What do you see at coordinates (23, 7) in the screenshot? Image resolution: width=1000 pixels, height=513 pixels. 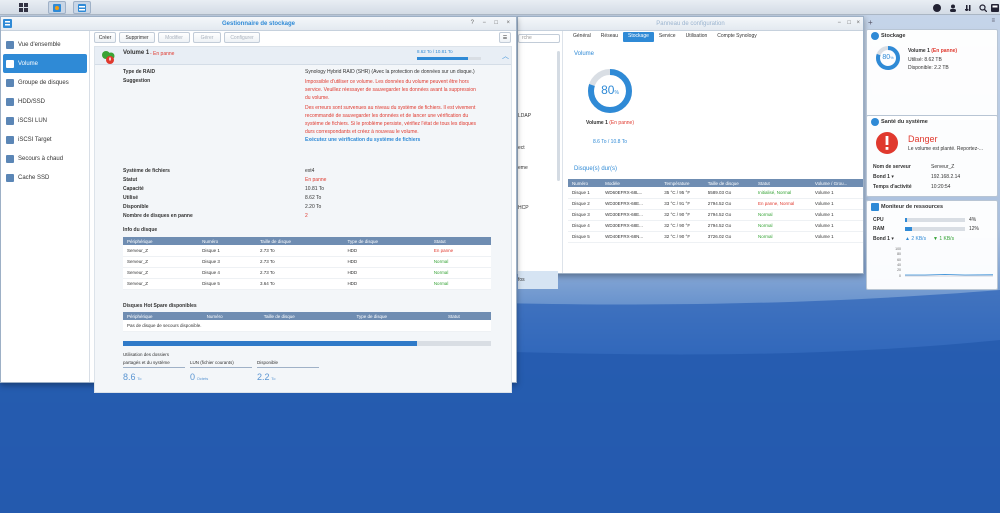 I see `grid-icon` at bounding box center [23, 7].